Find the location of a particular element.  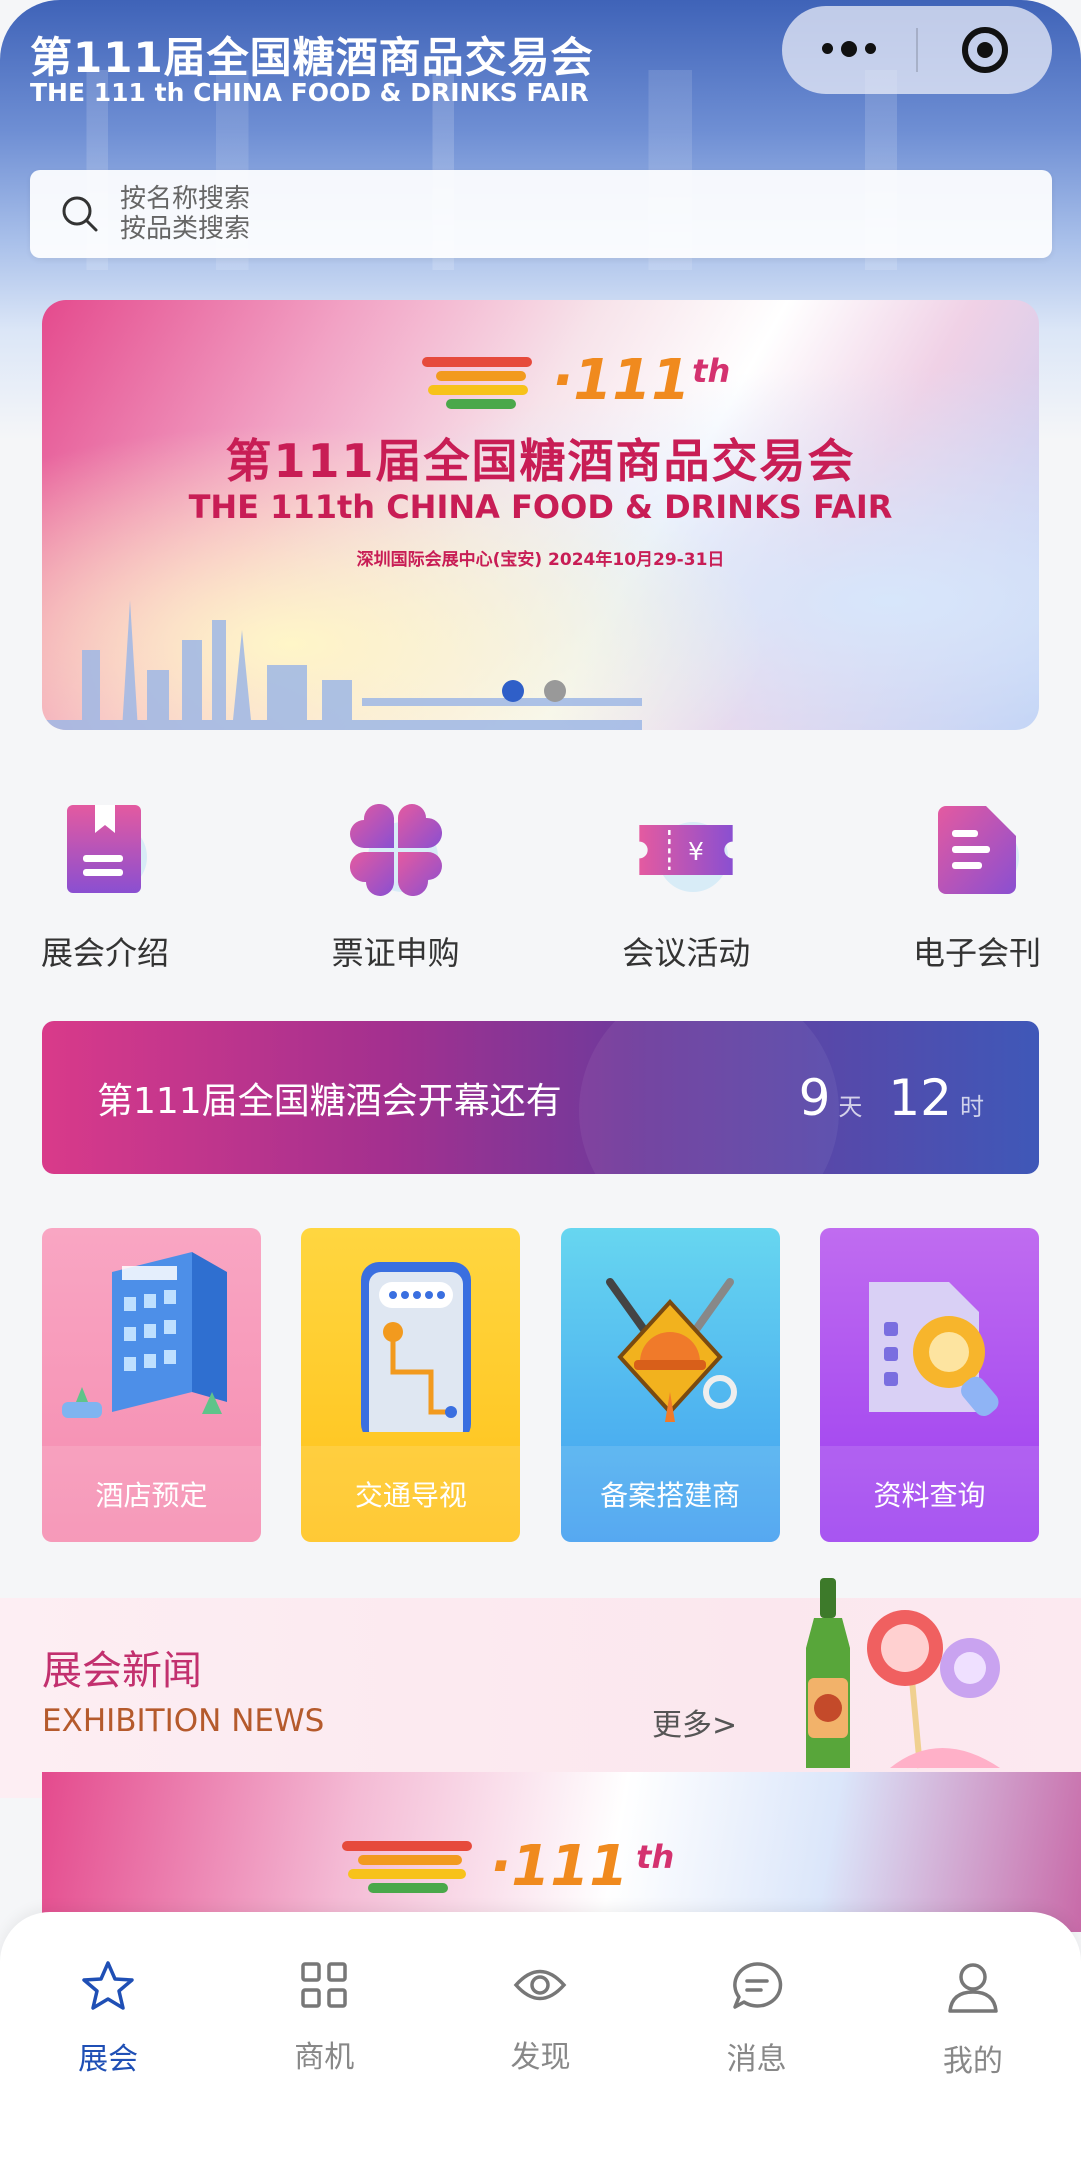

city-skyline-illustration is located at coordinates (342, 665).